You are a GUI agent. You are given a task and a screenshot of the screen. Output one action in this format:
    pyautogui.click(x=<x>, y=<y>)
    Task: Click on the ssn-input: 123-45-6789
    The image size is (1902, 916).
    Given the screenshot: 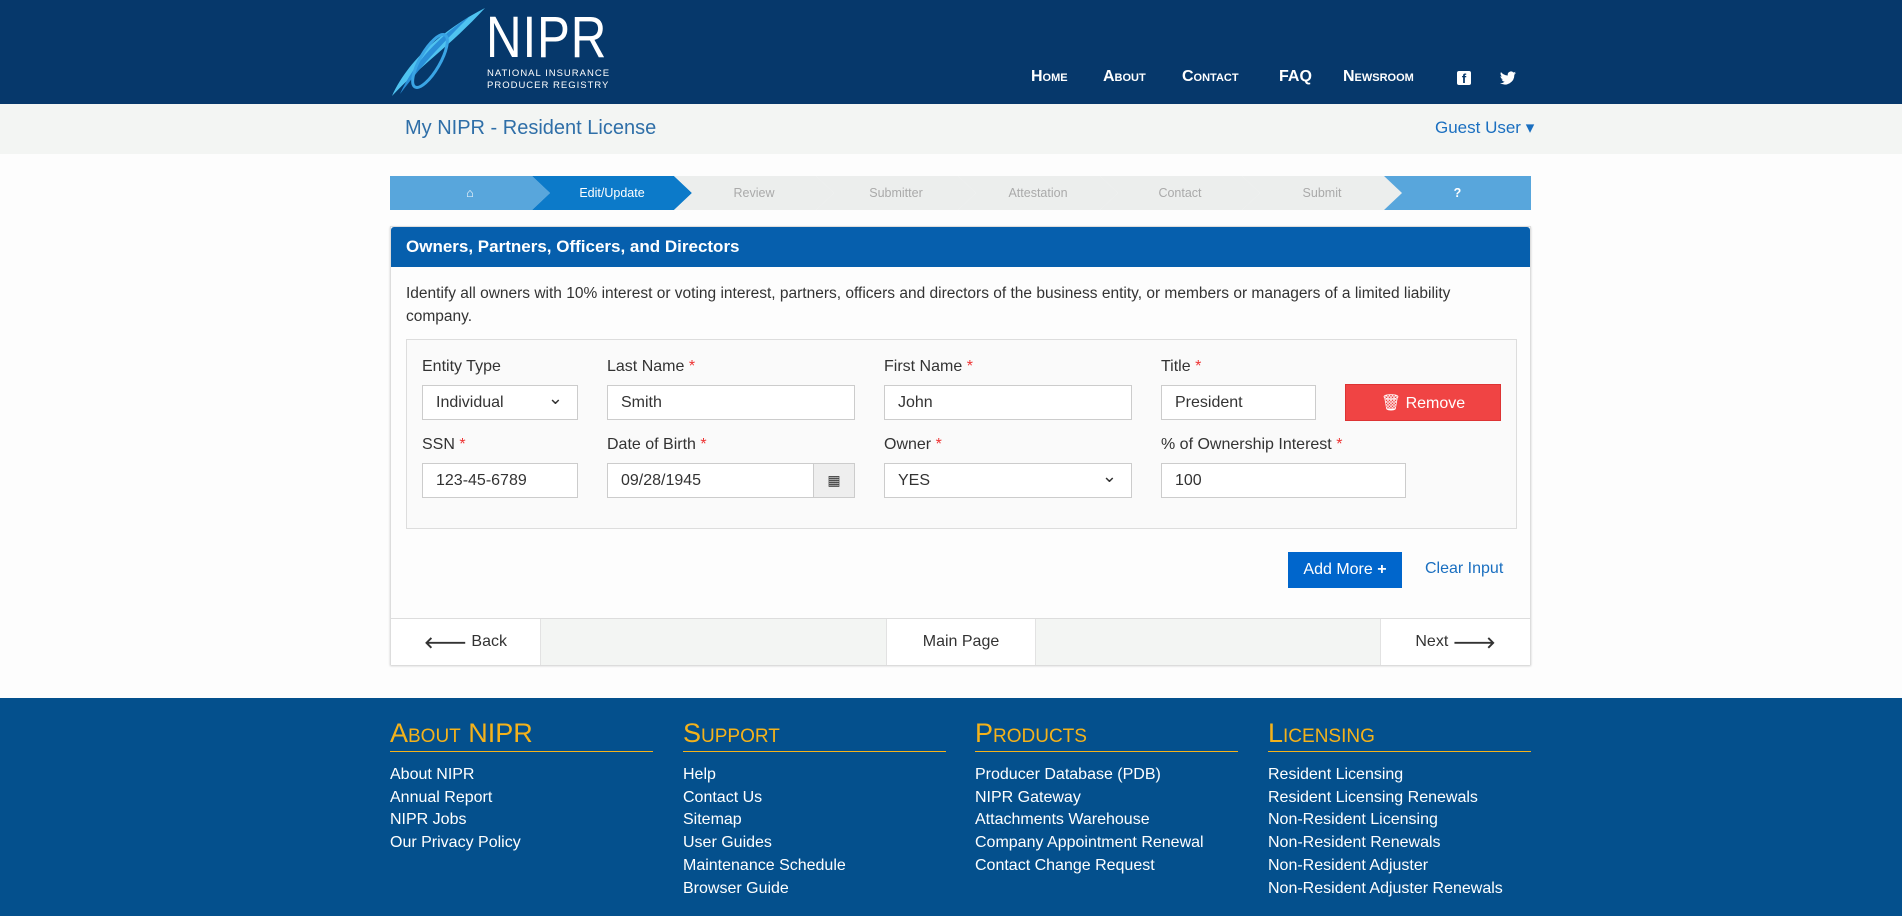 What is the action you would take?
    pyautogui.click(x=500, y=480)
    